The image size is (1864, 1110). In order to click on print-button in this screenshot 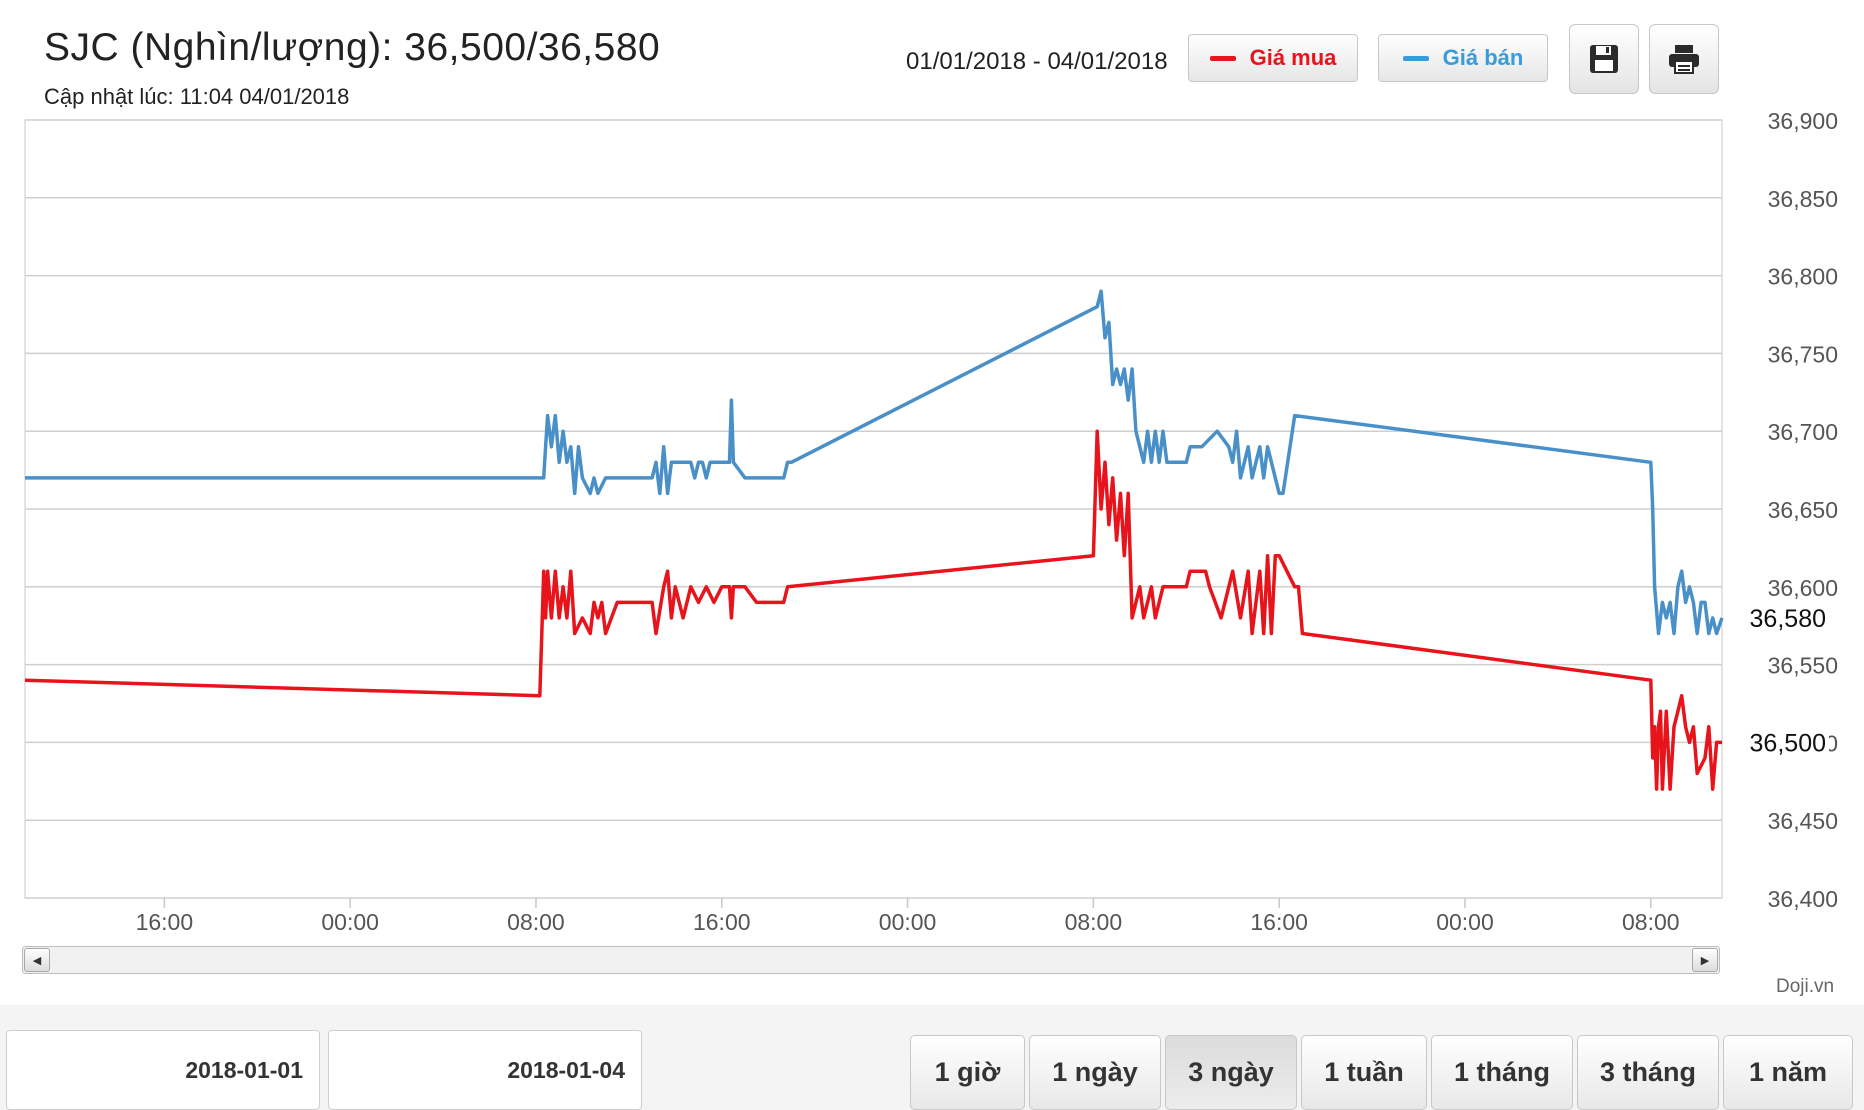, I will do `click(1684, 59)`.